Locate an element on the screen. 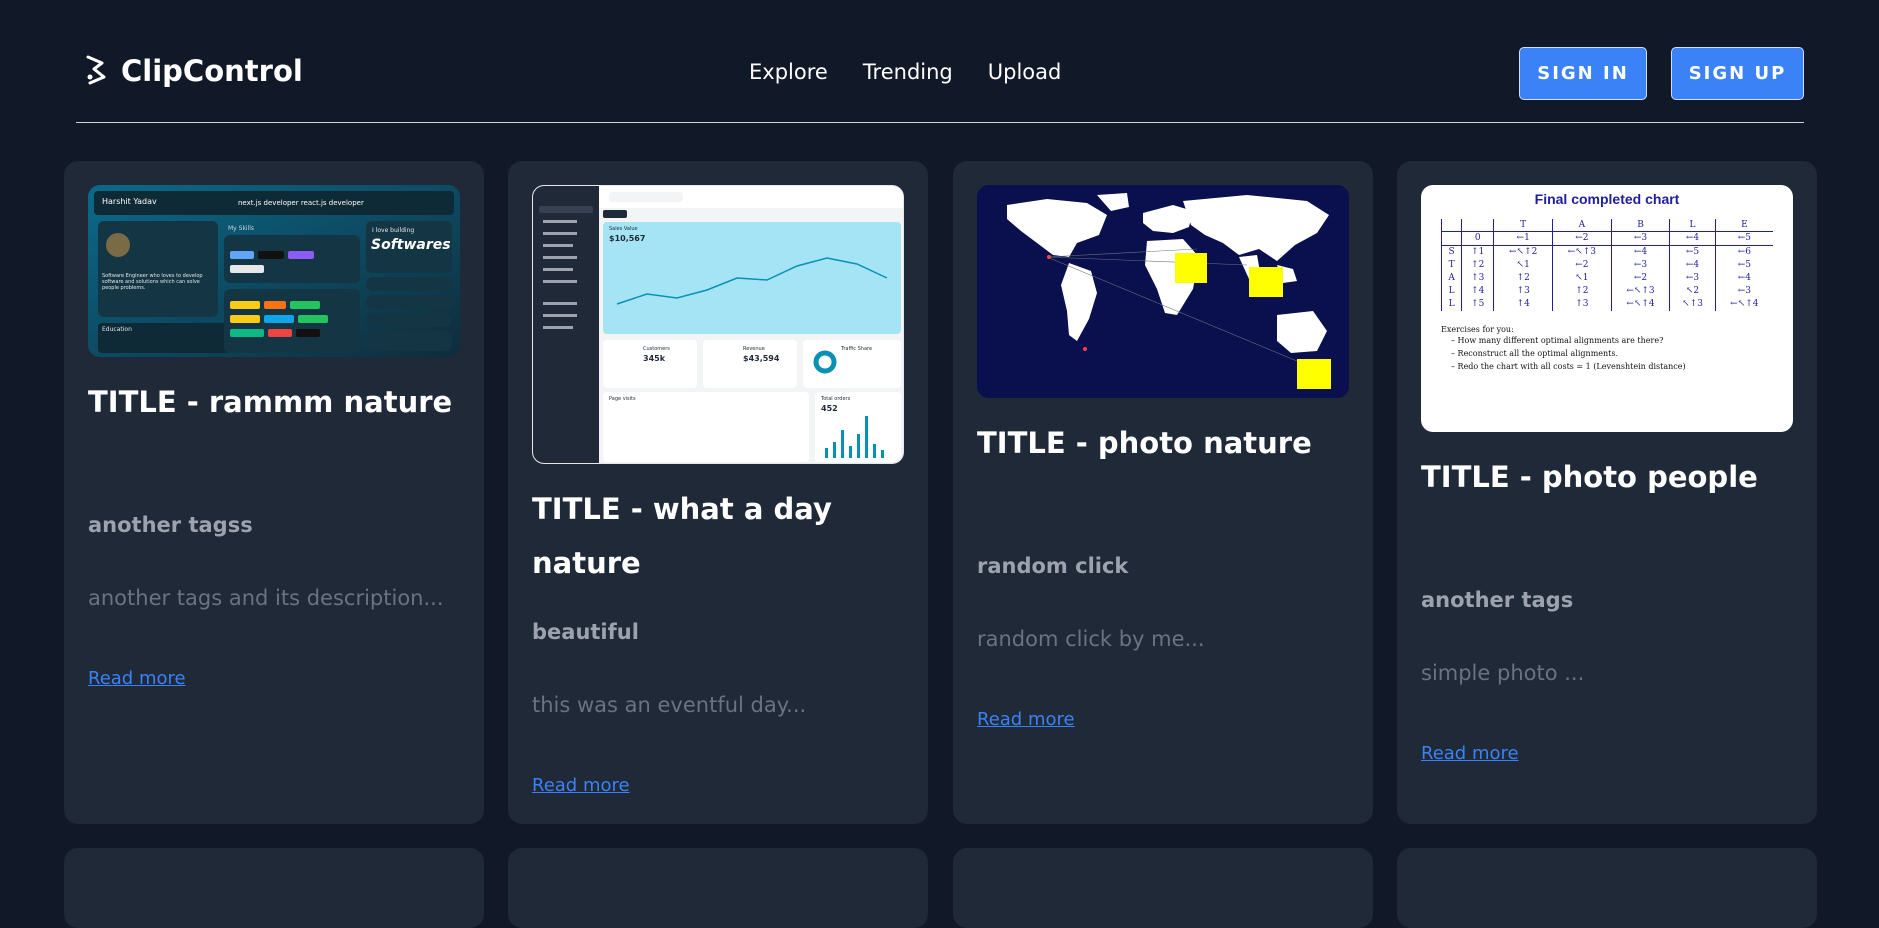 This screenshot has width=1879, height=928. table-row: S ↑1 ←↖↑2 ←↖↑3 ←4 ←5 ←6 is located at coordinates (1606, 252).